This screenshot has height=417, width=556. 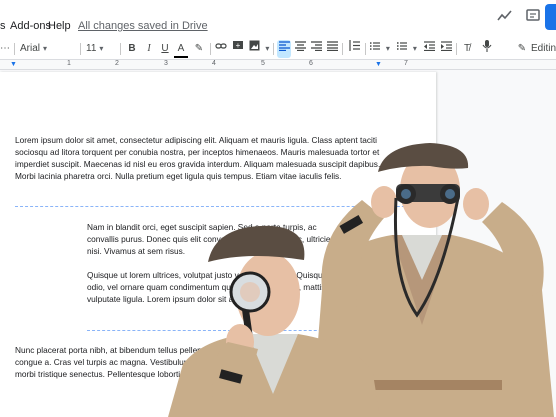 I want to click on toolbar-partial: ⋯, so click(x=5, y=49).